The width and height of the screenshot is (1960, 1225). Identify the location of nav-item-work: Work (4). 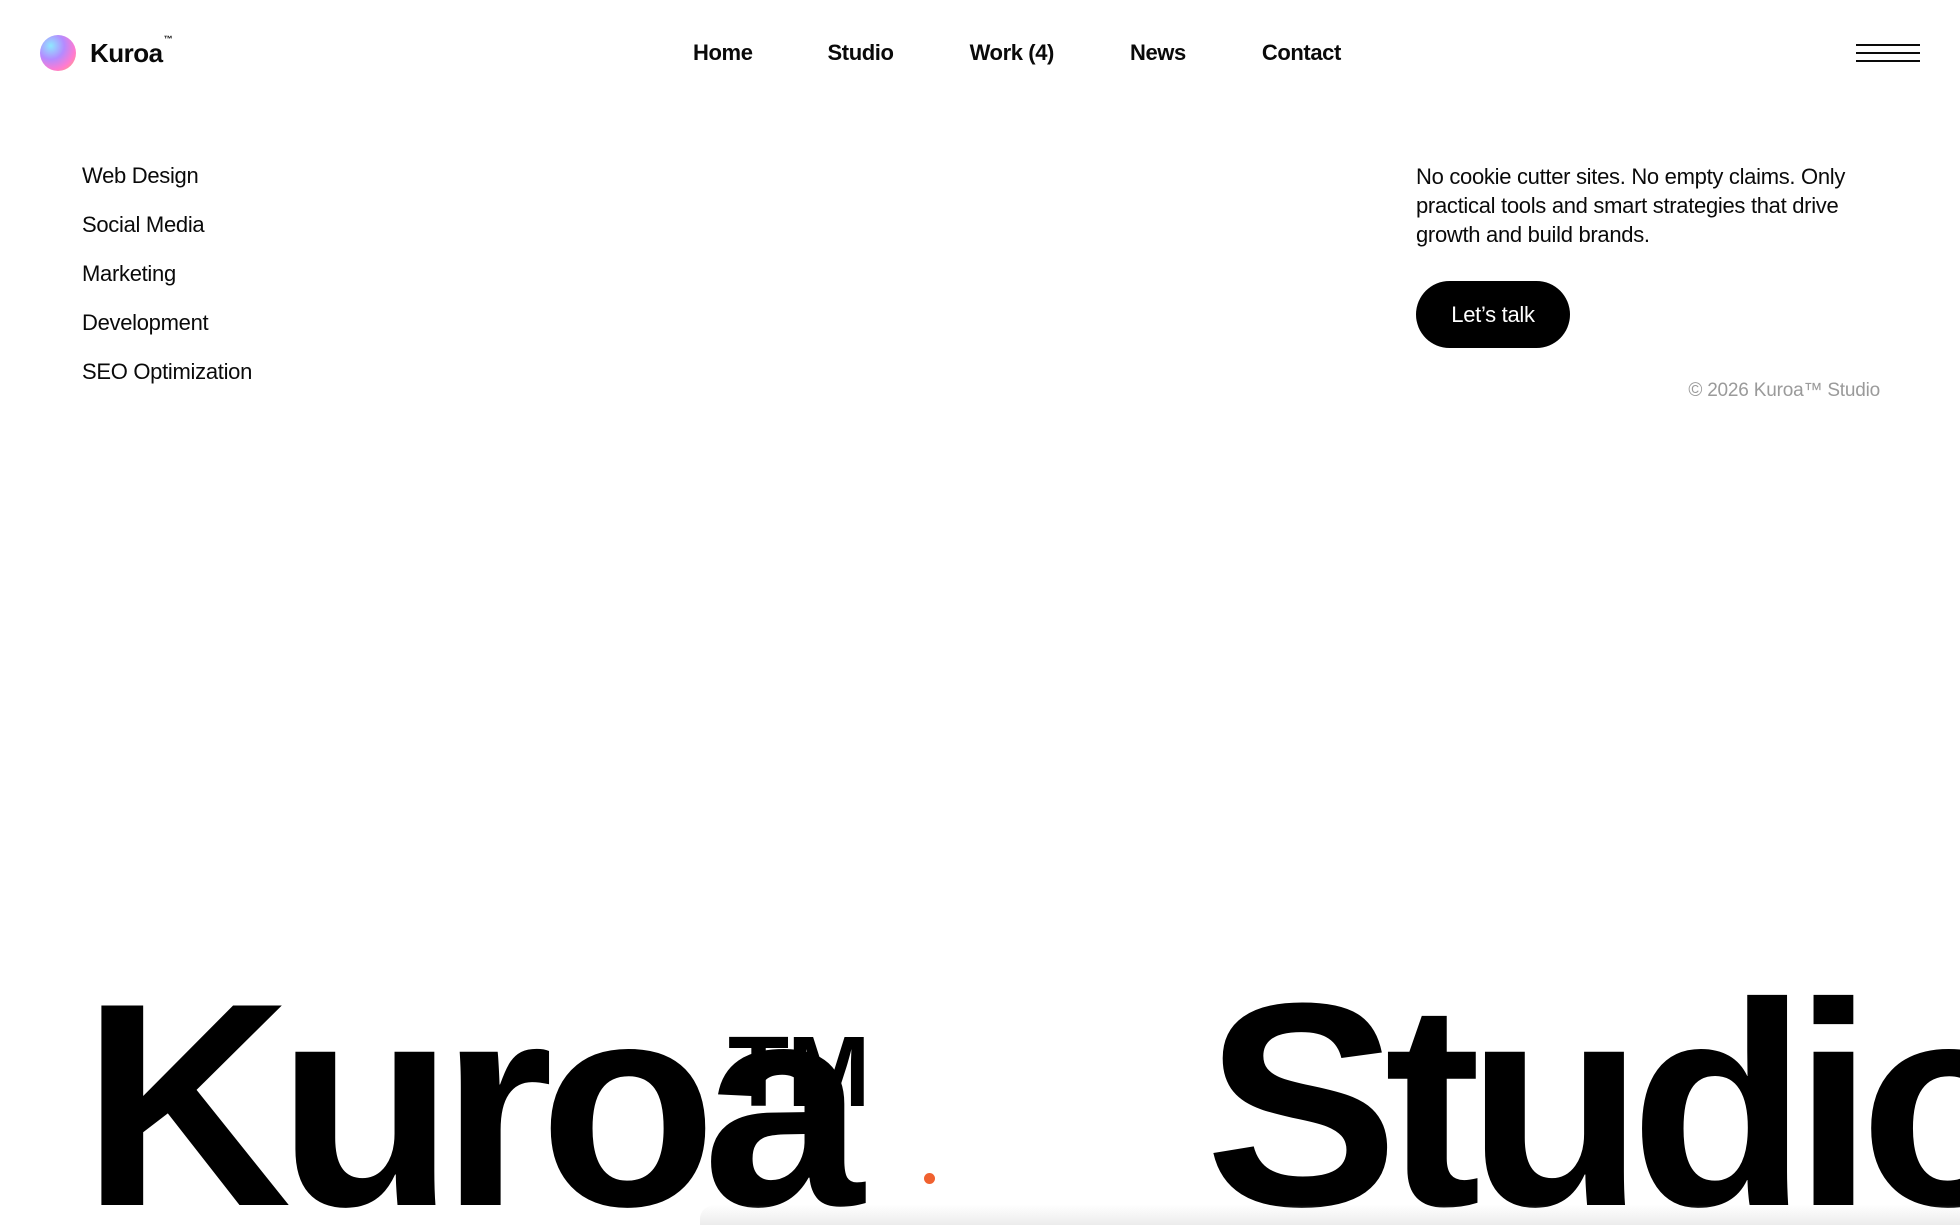
(1012, 53).